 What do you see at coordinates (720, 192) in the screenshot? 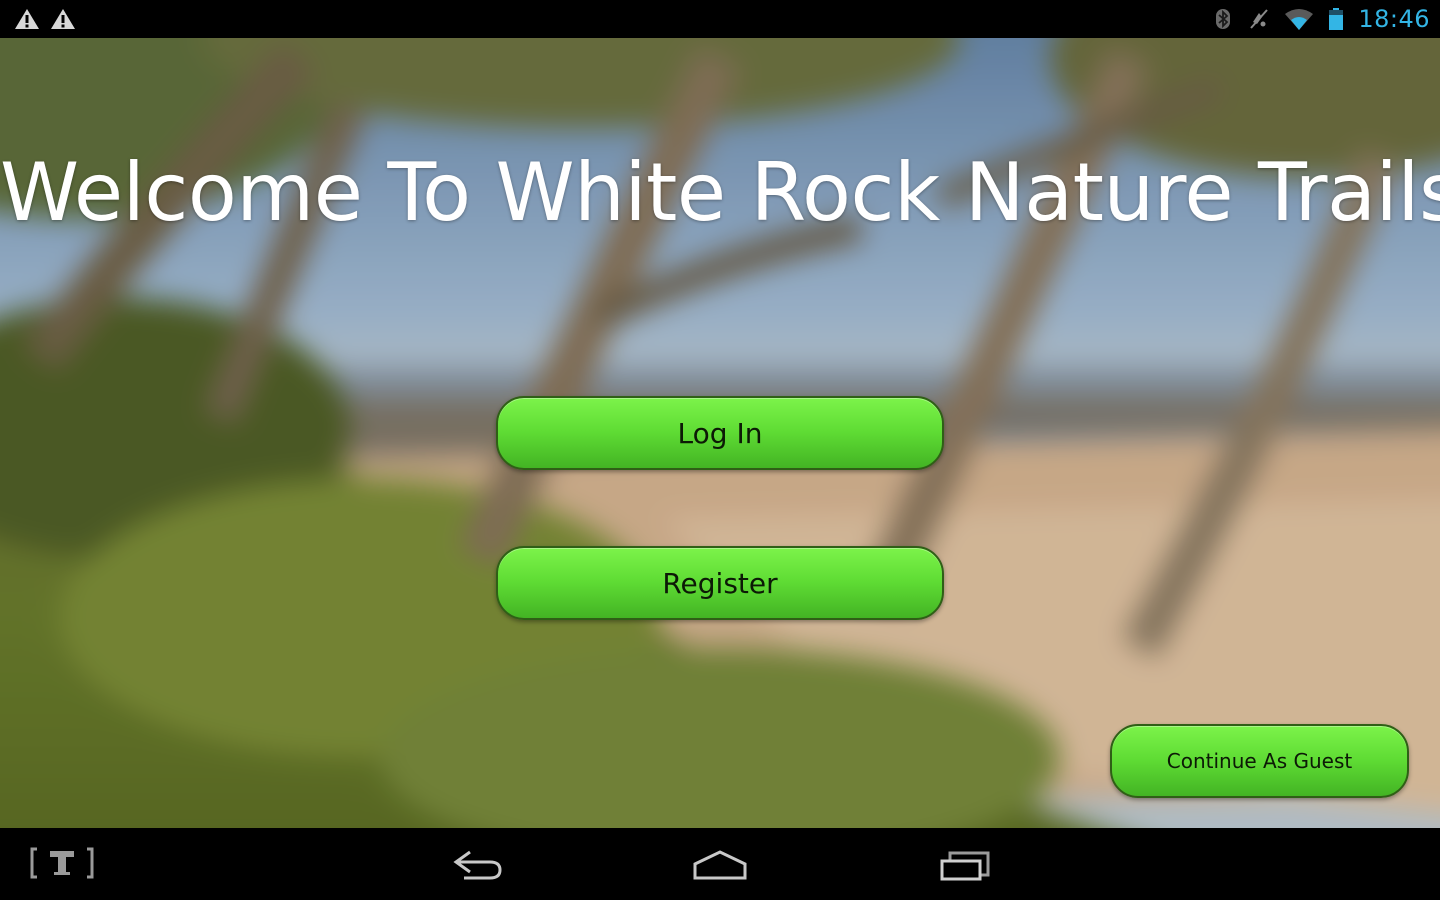
I see `welcome-title: Welcome To White Rock Nature Trails` at bounding box center [720, 192].